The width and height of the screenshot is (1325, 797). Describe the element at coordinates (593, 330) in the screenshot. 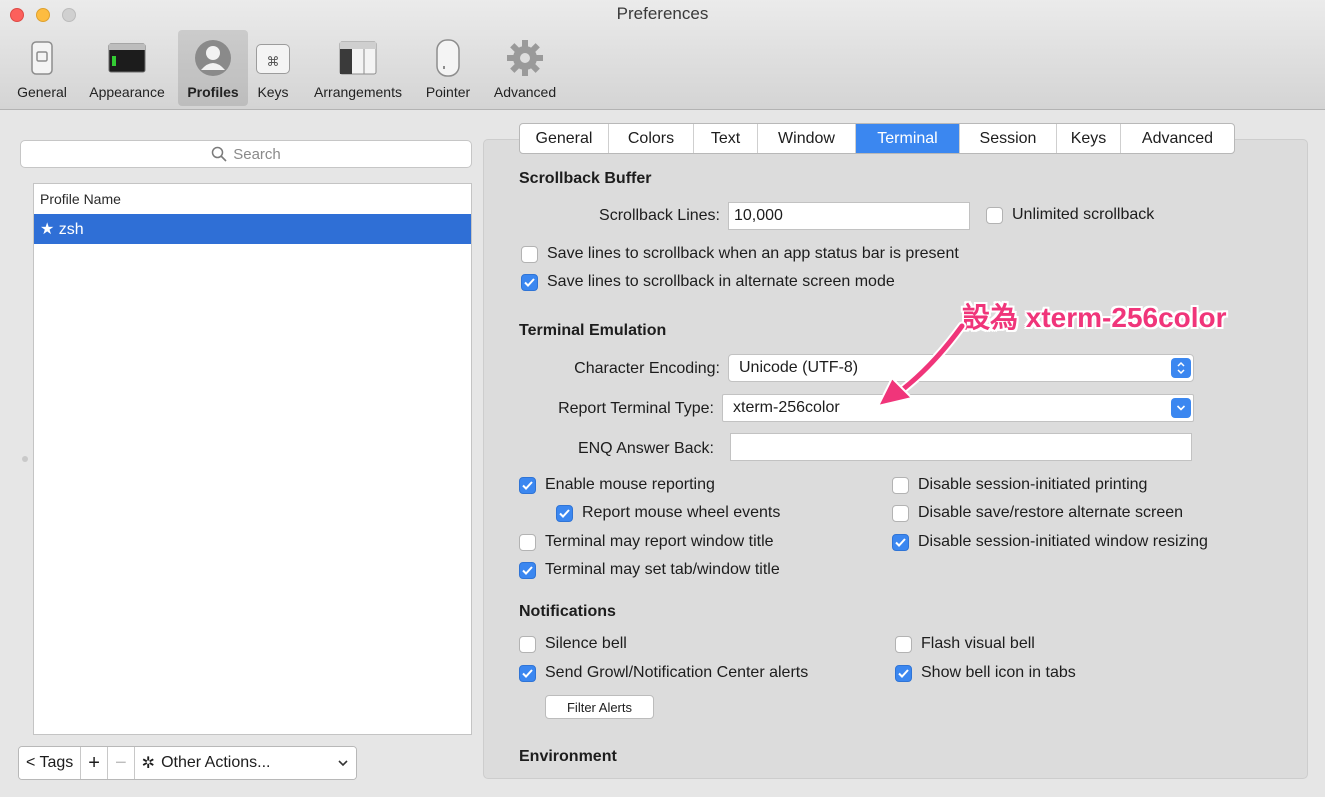

I see `terminal-emulation-heading: Terminal Emulation` at that location.